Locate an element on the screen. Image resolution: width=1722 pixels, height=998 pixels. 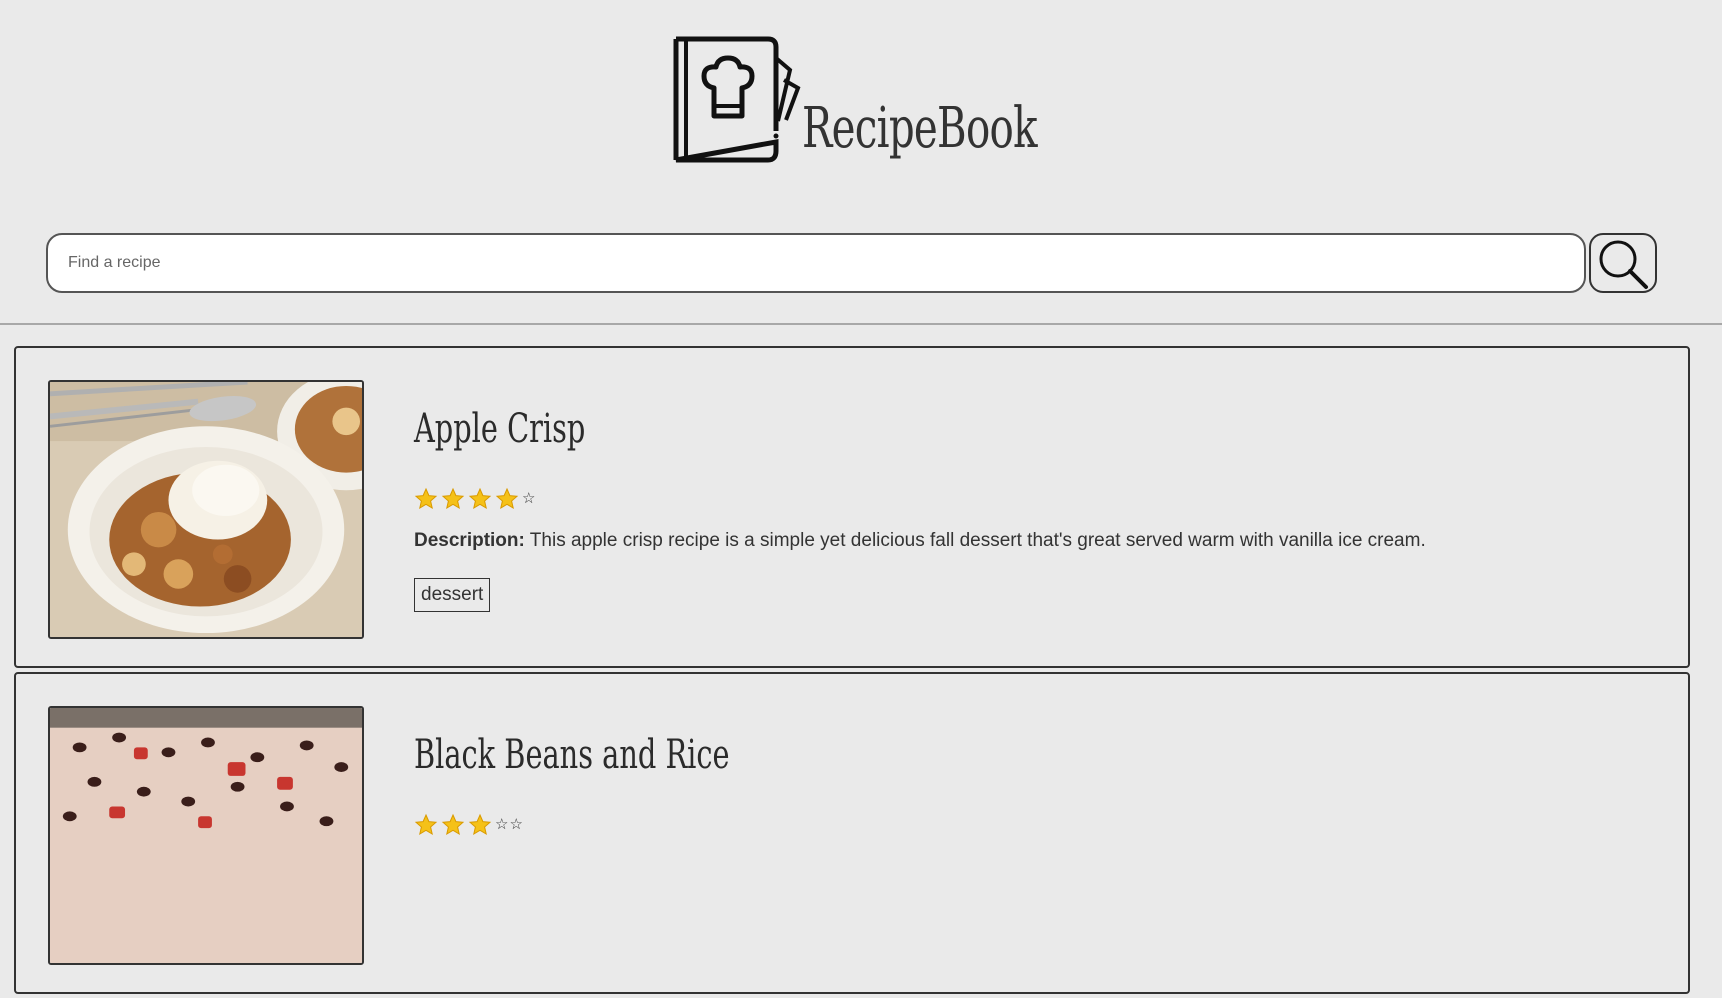
description-label: Description: is located at coordinates (469, 540).